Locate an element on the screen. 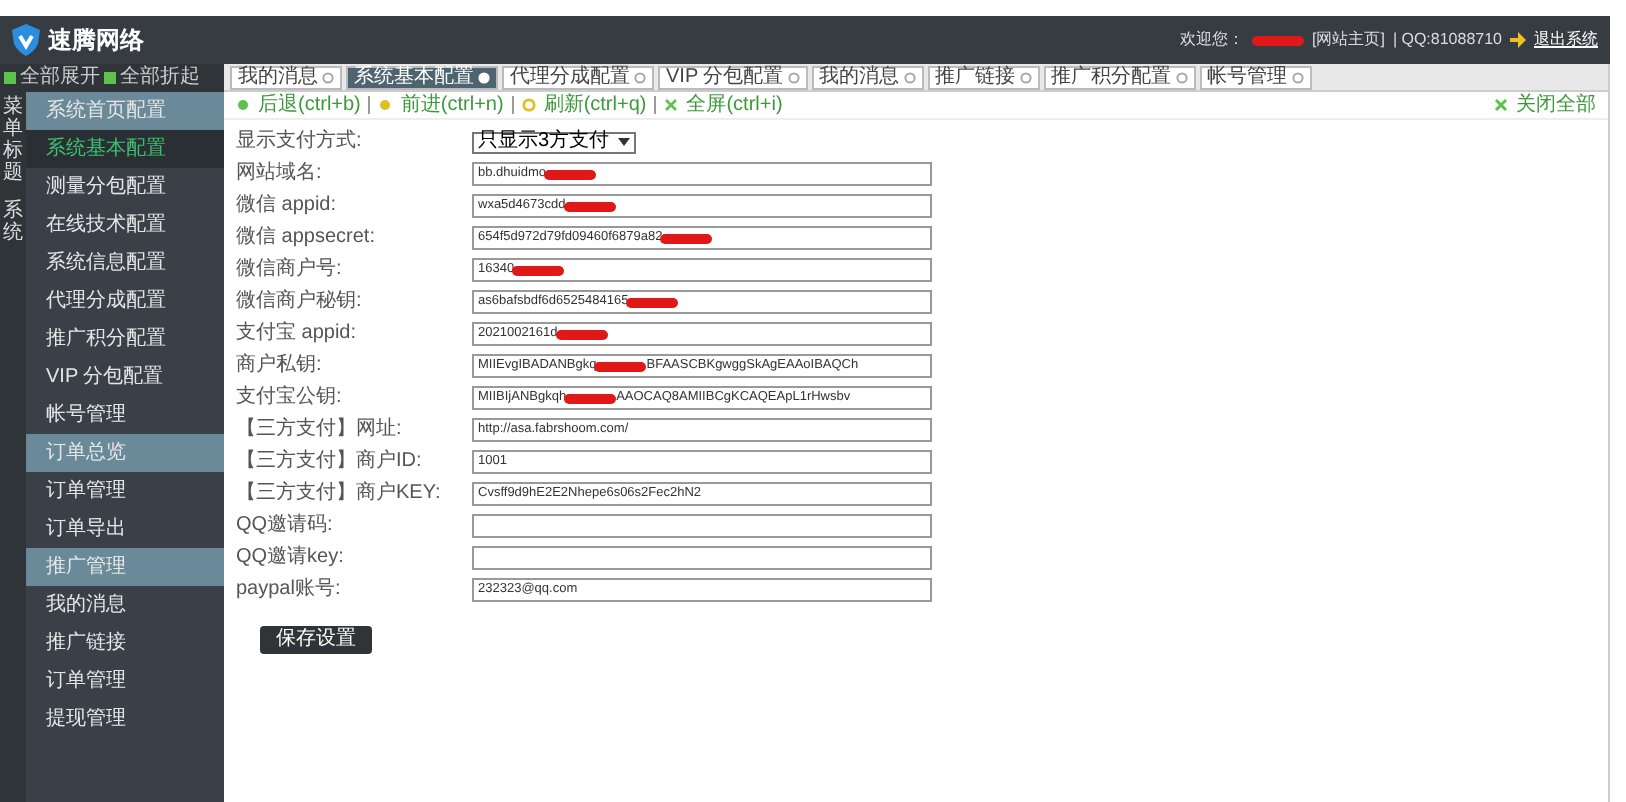  field-label: 【三方支付】网址: is located at coordinates (320, 430).